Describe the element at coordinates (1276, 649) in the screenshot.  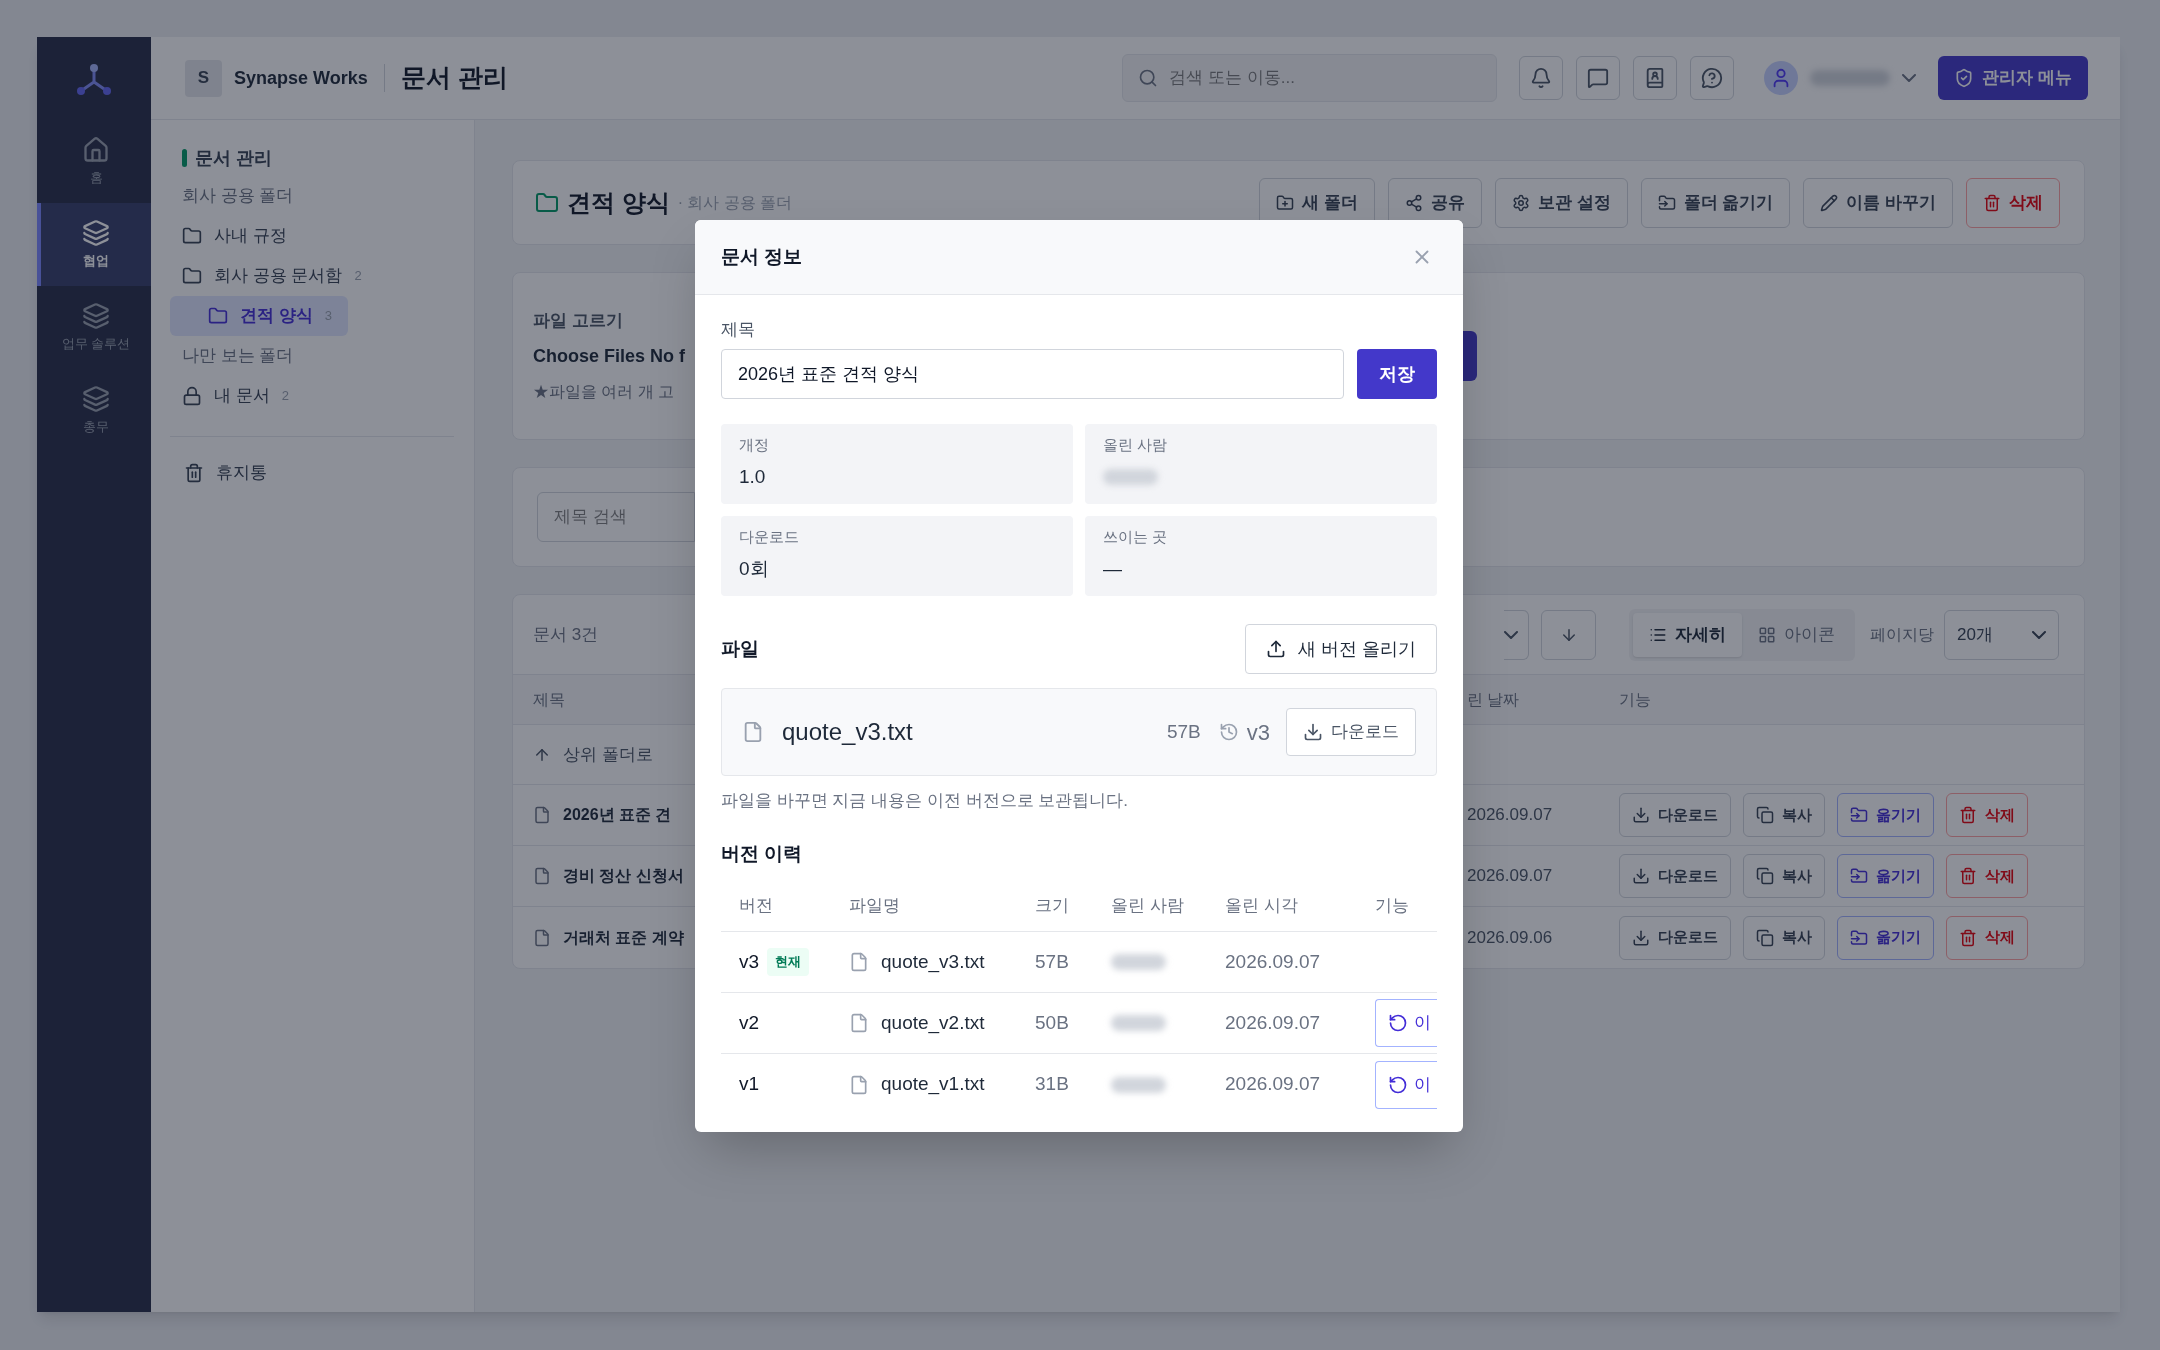
I see `upload-icon` at that location.